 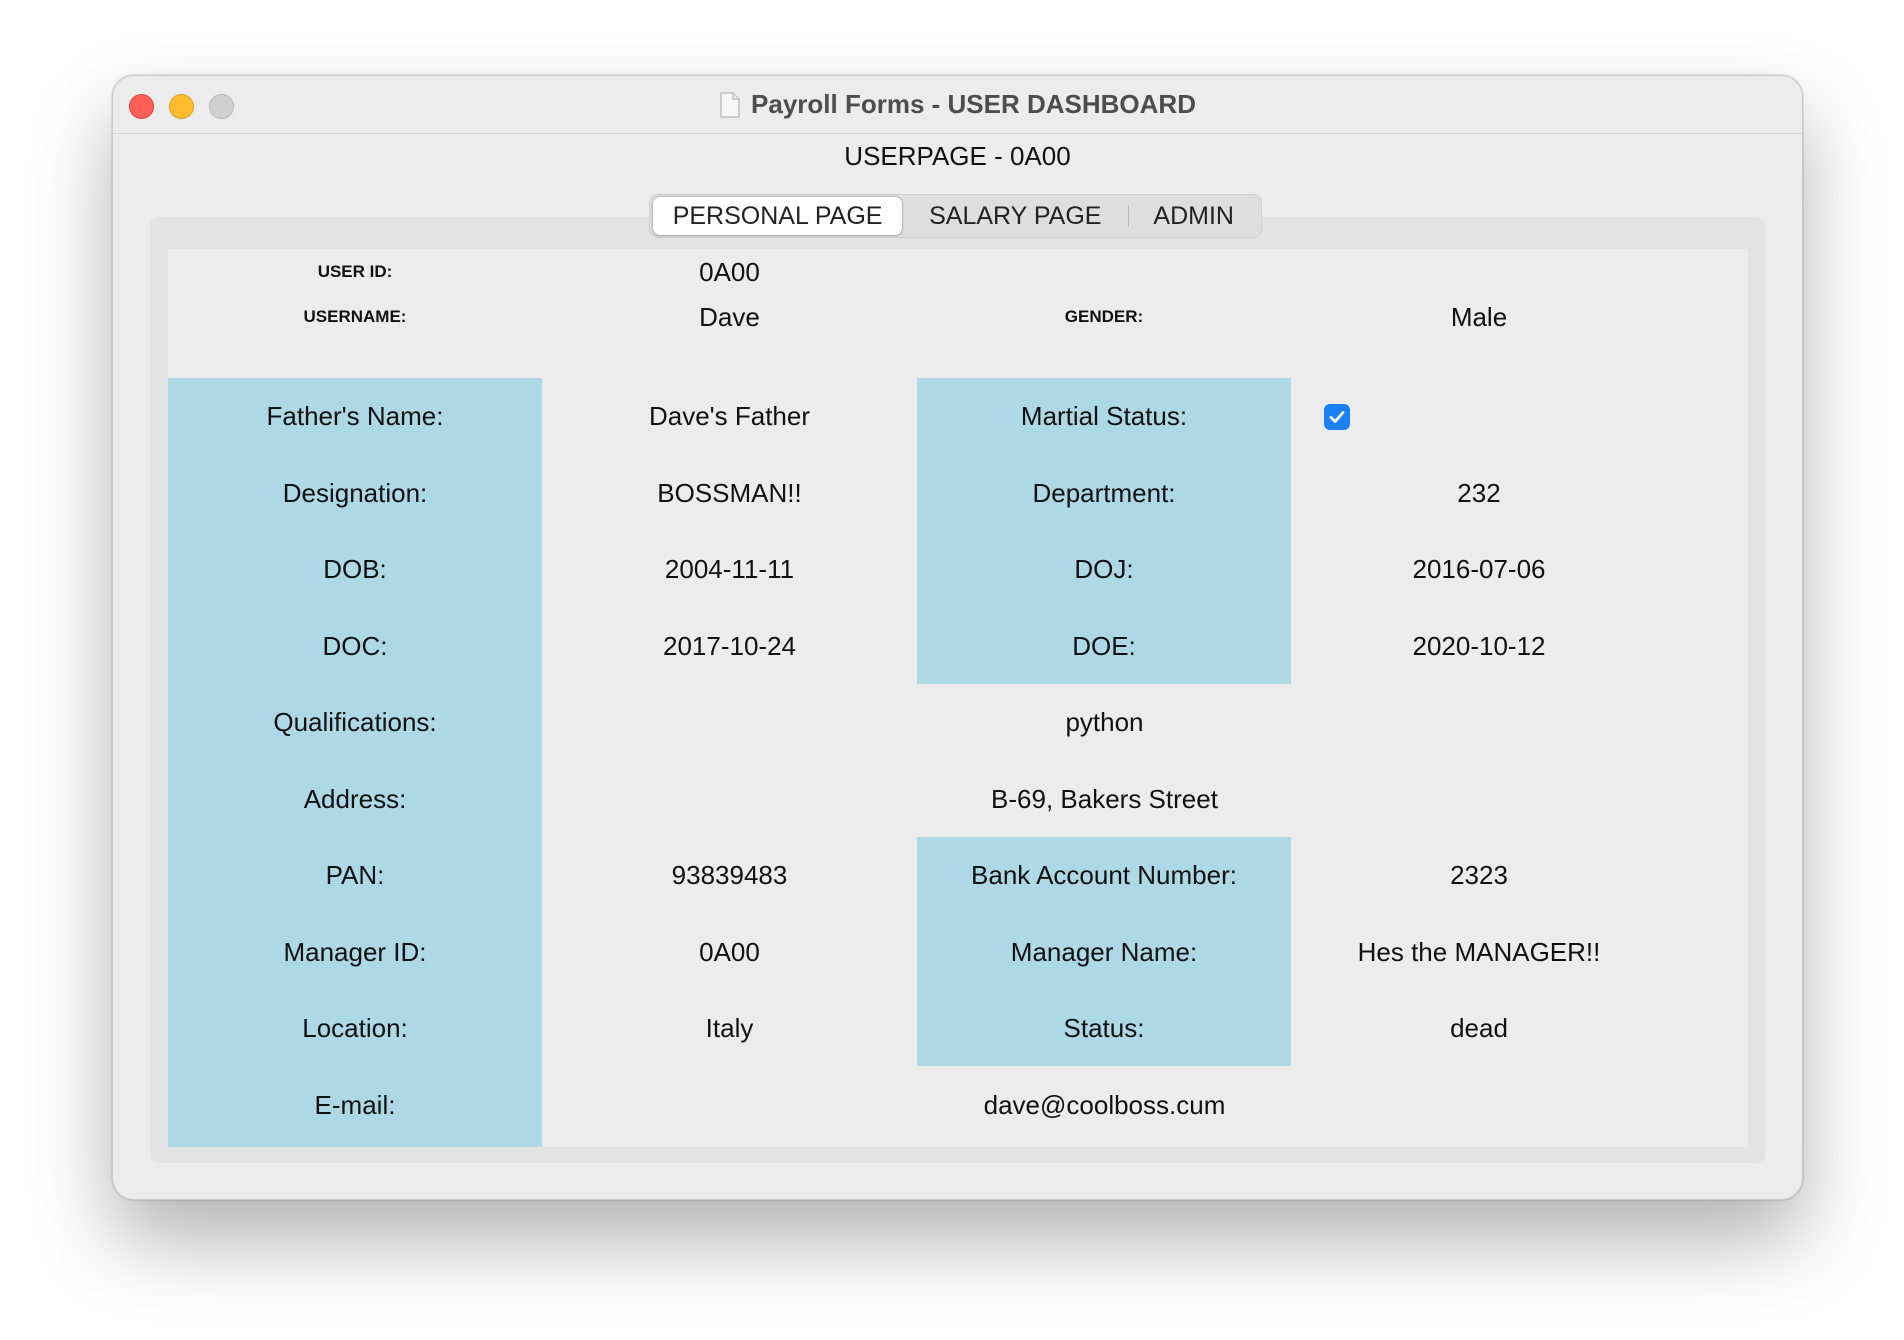 I want to click on address-value: B-69, Bakers Street, so click(x=1104, y=798).